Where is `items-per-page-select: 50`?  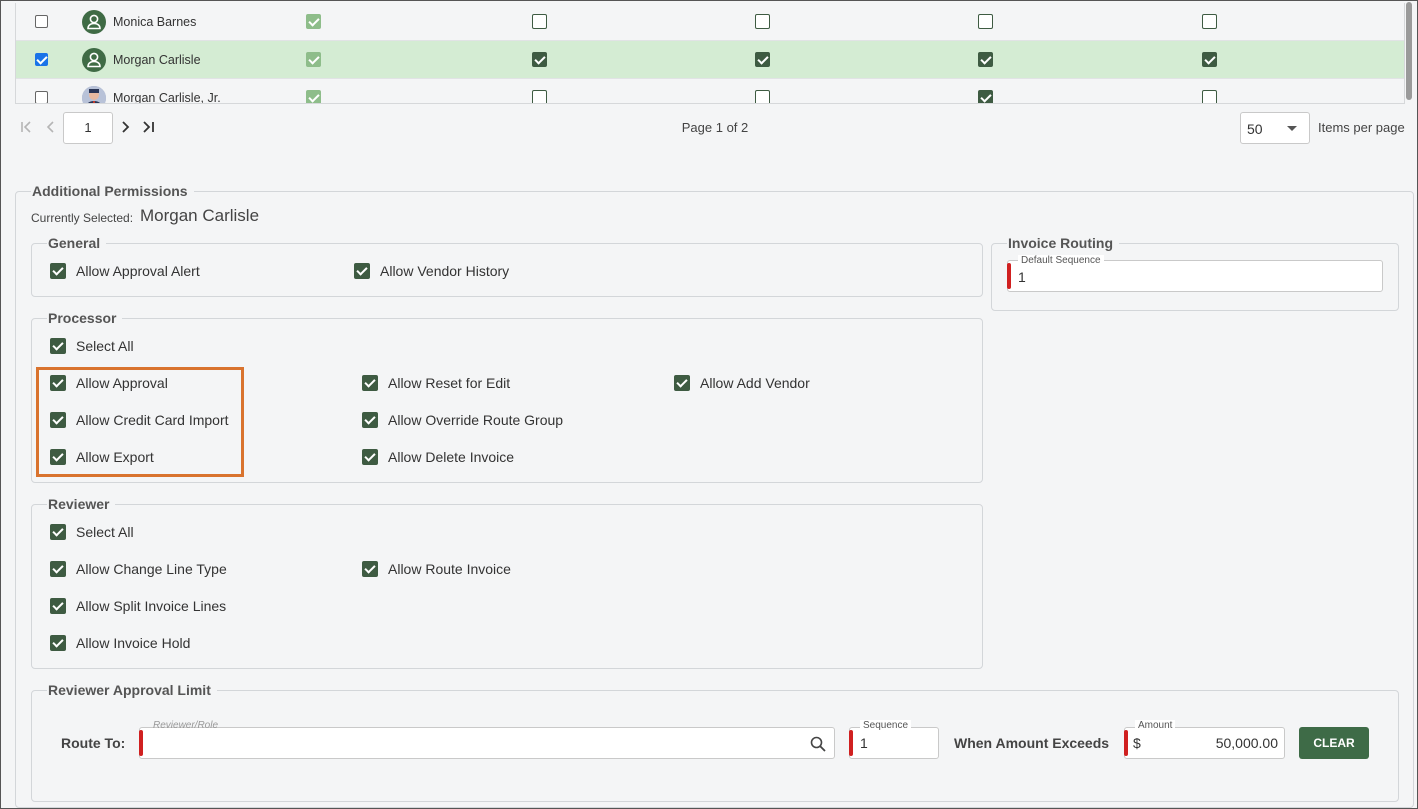 items-per-page-select: 50 is located at coordinates (1275, 128).